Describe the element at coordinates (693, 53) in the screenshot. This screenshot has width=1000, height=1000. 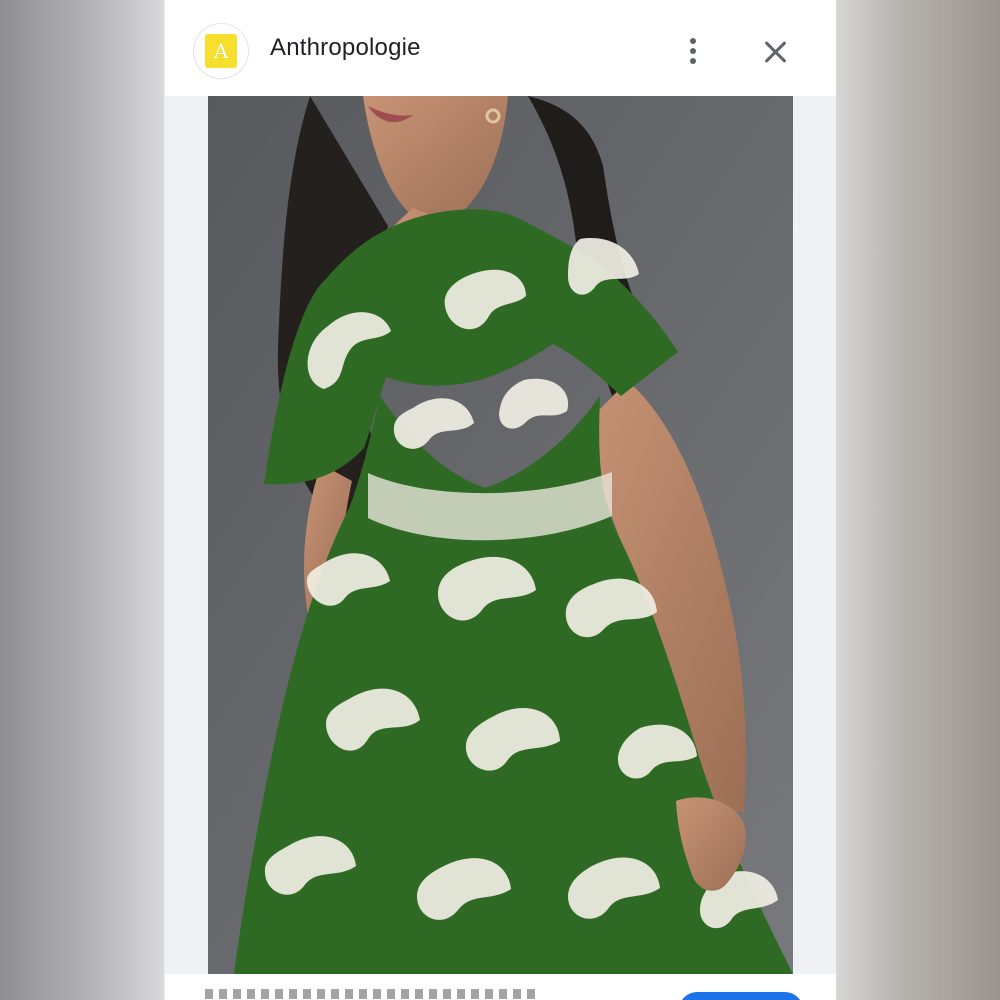
I see `more-vert-icon` at that location.